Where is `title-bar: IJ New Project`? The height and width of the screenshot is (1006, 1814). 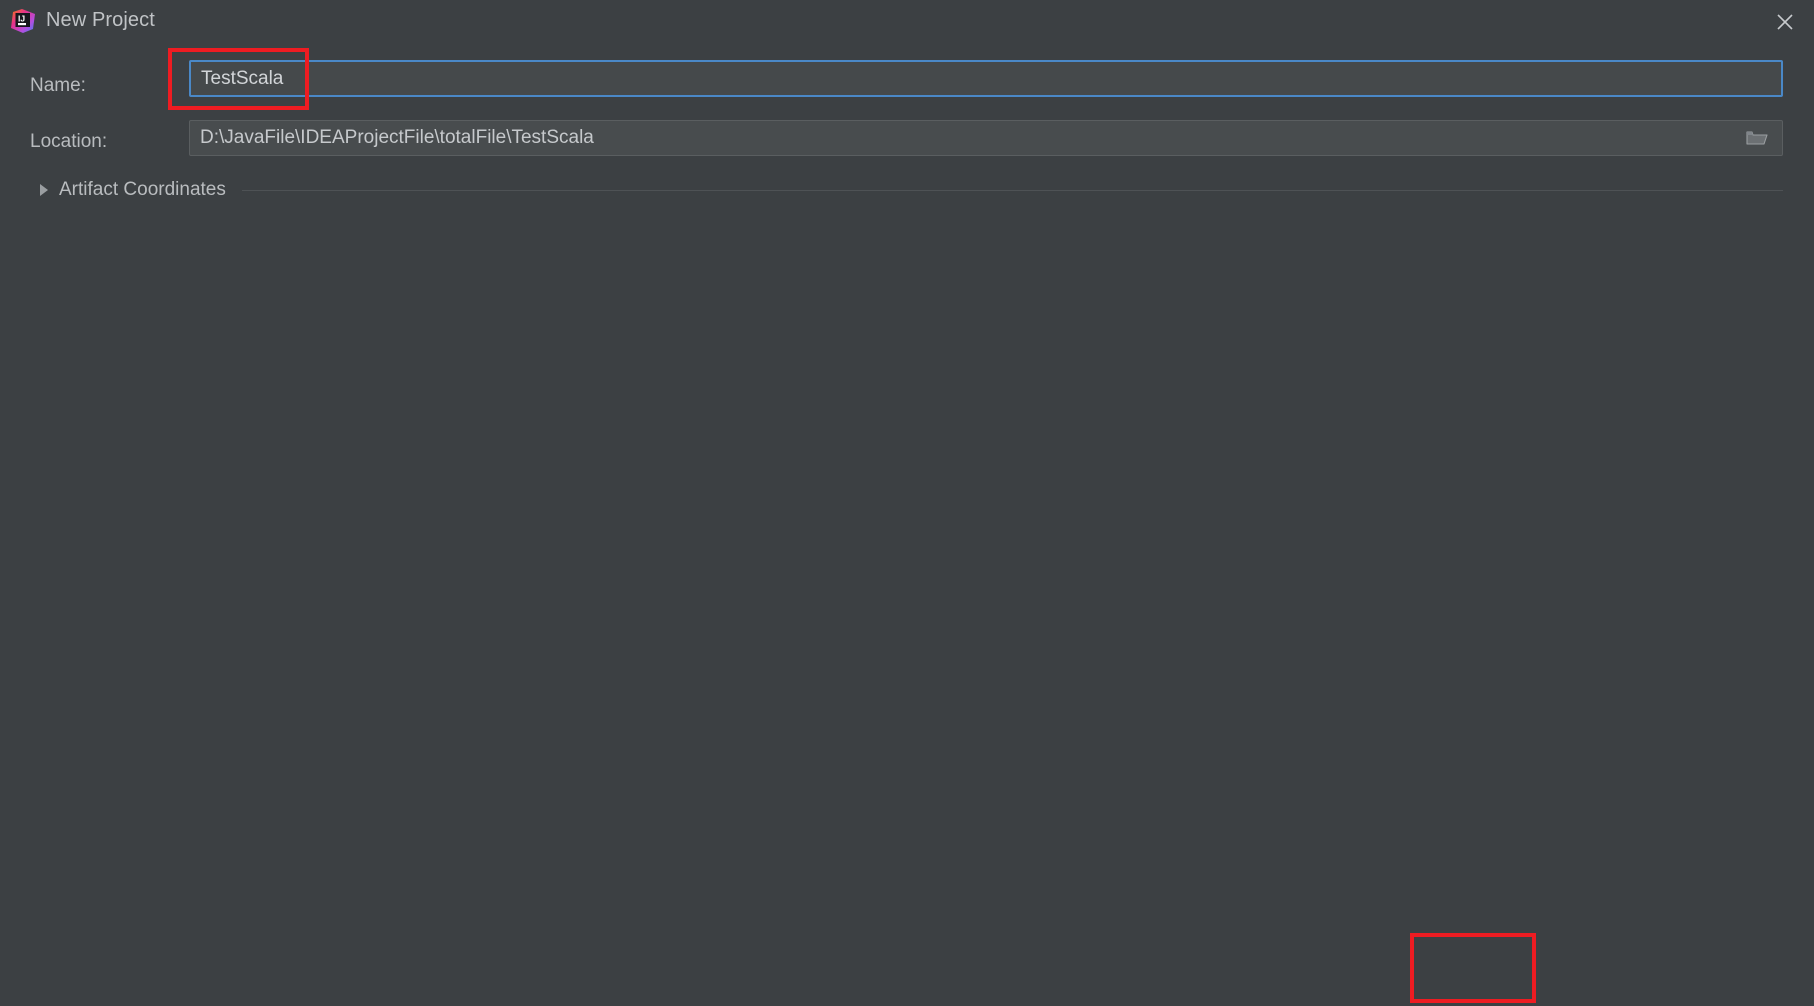
title-bar: IJ New Project is located at coordinates (907, 21).